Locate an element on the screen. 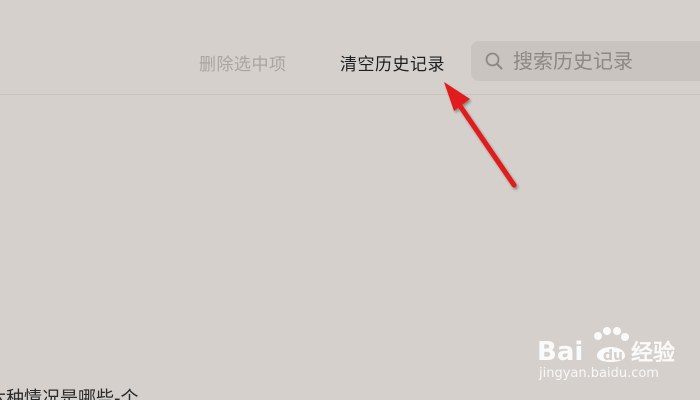  watermark-url: jingyan.baidu.com is located at coordinates (599, 373).